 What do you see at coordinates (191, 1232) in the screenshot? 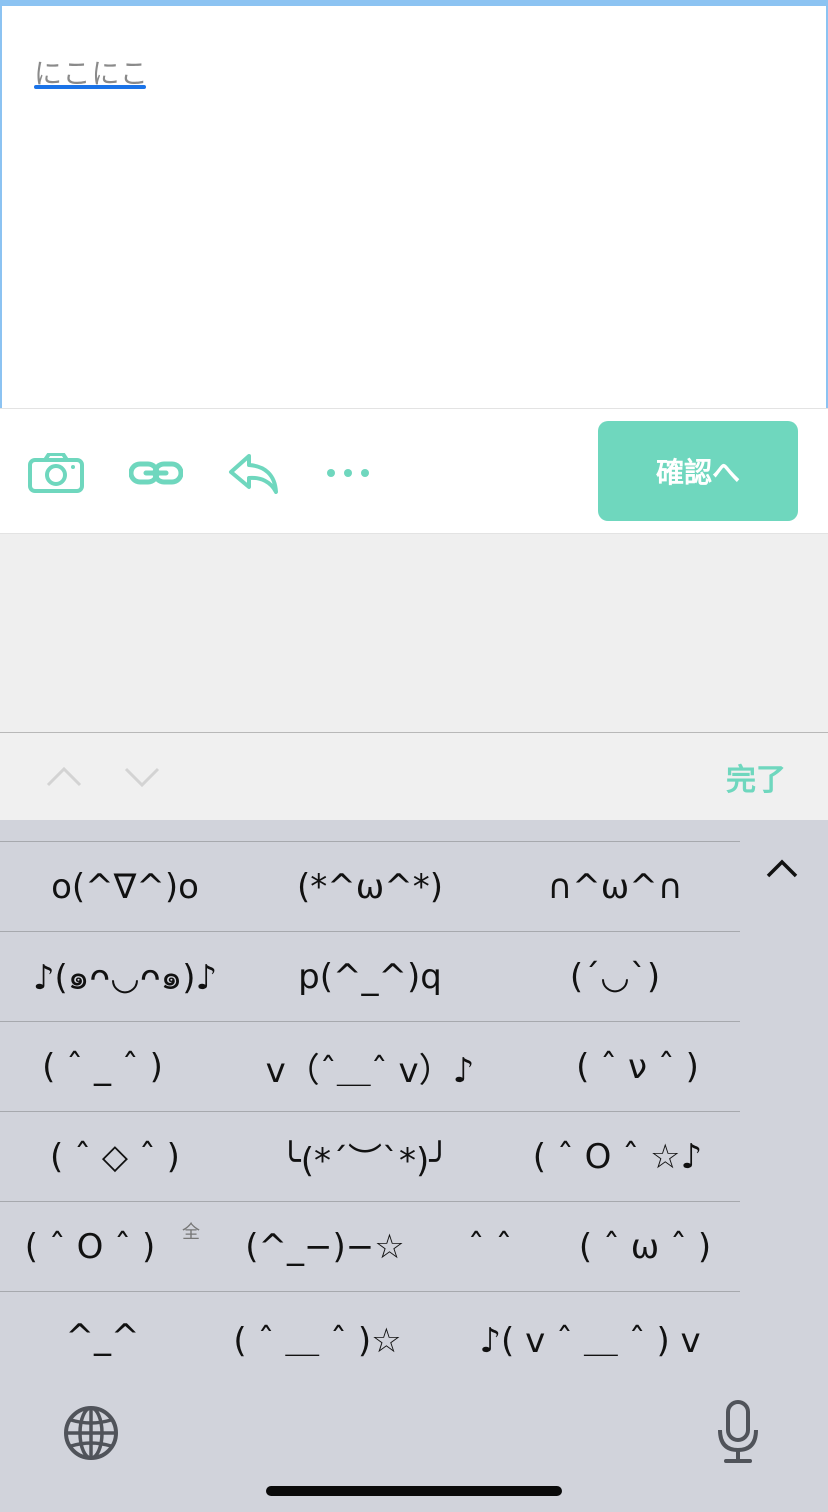
I see `full-width-tag: 全` at bounding box center [191, 1232].